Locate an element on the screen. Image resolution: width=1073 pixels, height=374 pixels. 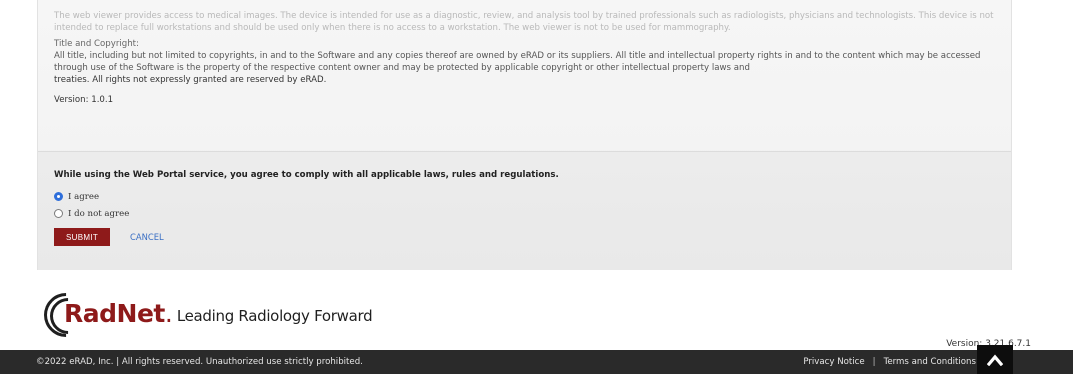
privacy-notice-link: Privacy Notice is located at coordinates (833, 362).